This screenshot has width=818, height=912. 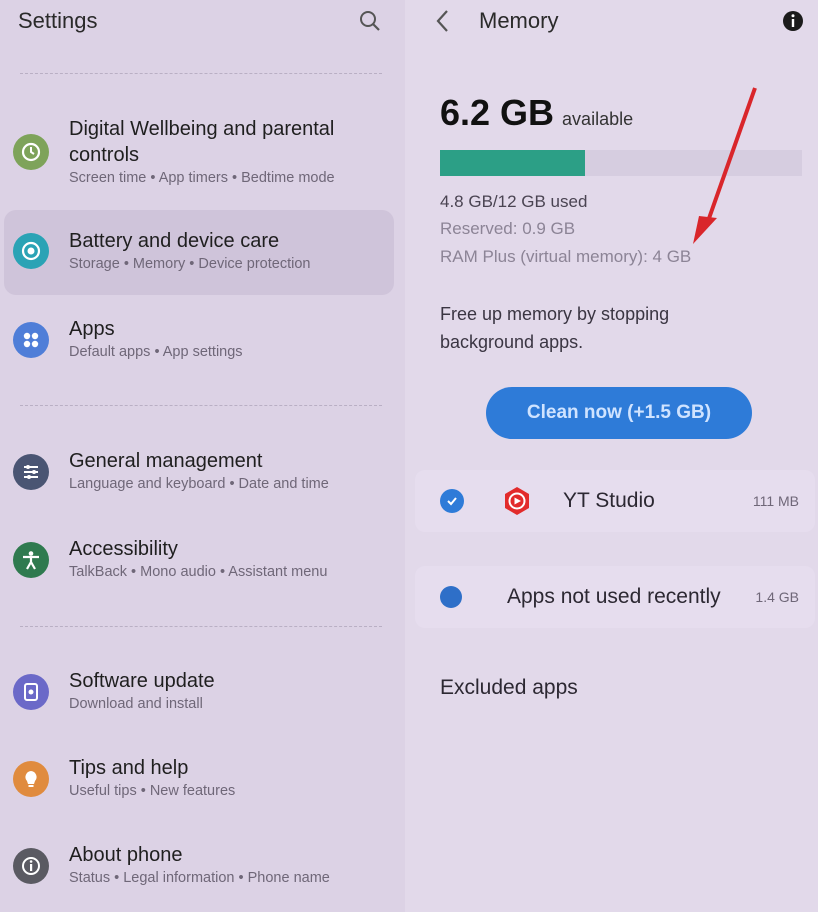 I want to click on memory-reserved-text: Reserved: 0.9 GB, so click(x=508, y=228).